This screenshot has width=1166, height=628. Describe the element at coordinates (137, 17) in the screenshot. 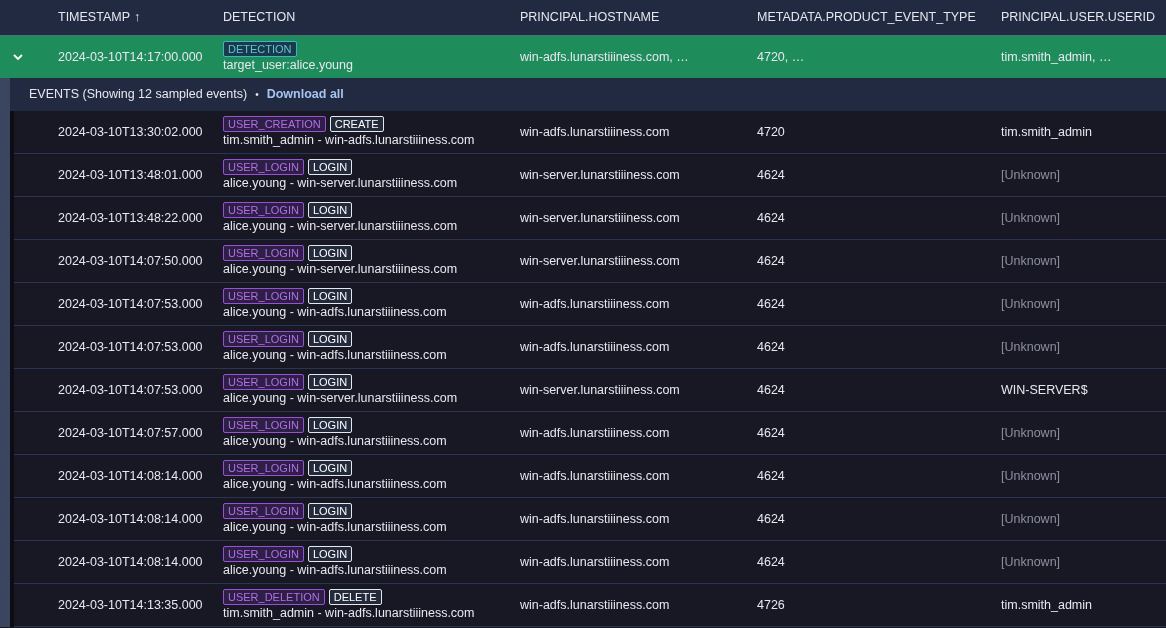

I see `sort-indicator: ↑` at that location.